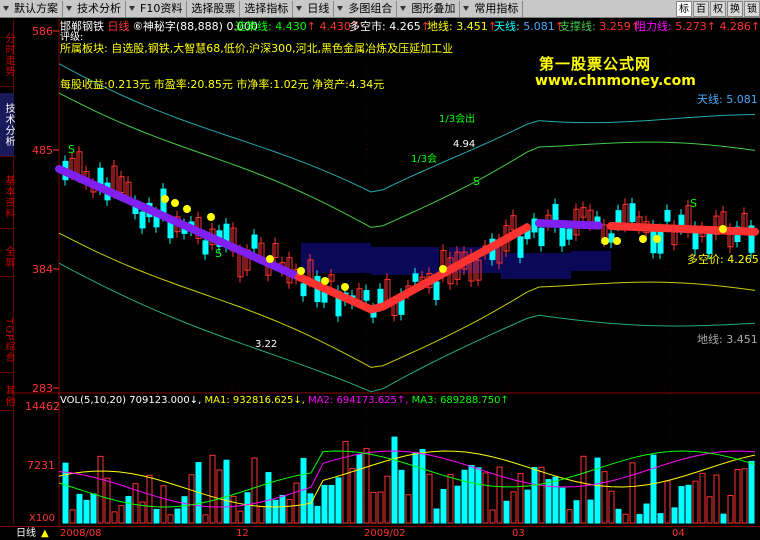 This screenshot has height=540, width=760. I want to click on duokong-legend: 多空市: 4.265↑, so click(389, 26).